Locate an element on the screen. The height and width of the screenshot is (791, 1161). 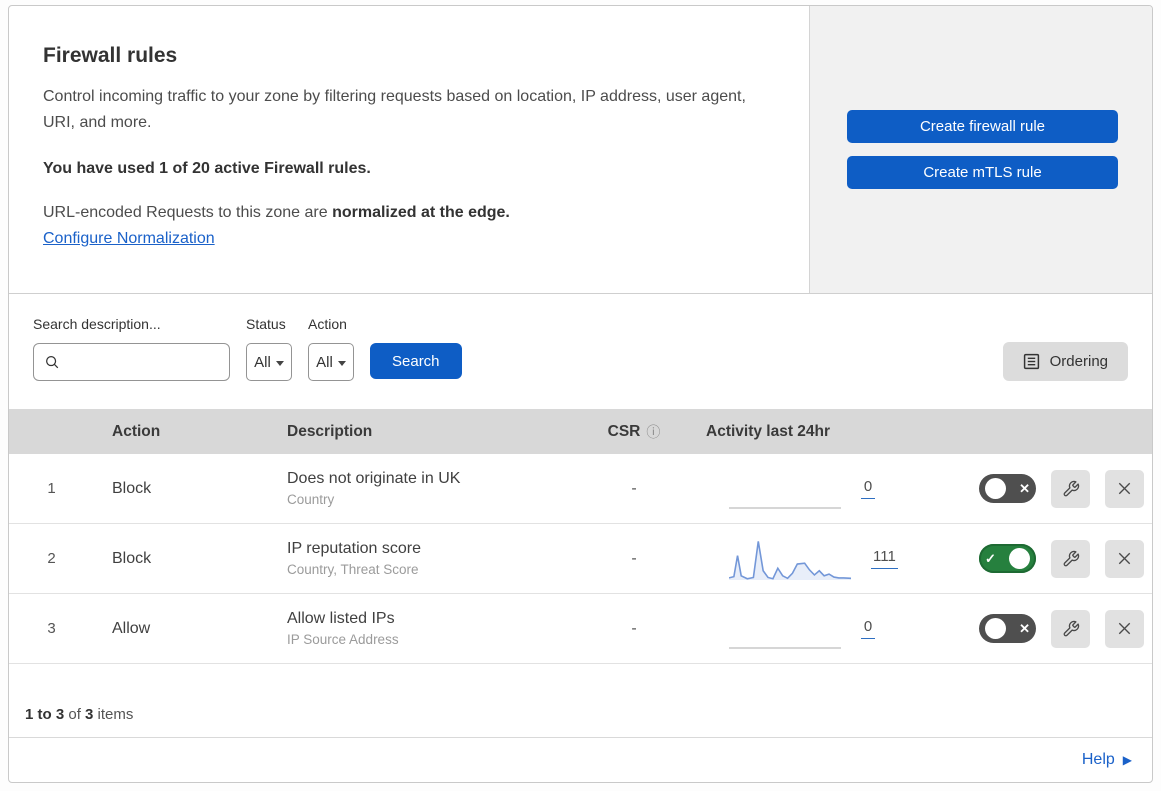
action-dropdown-value: All is located at coordinates (324, 362).